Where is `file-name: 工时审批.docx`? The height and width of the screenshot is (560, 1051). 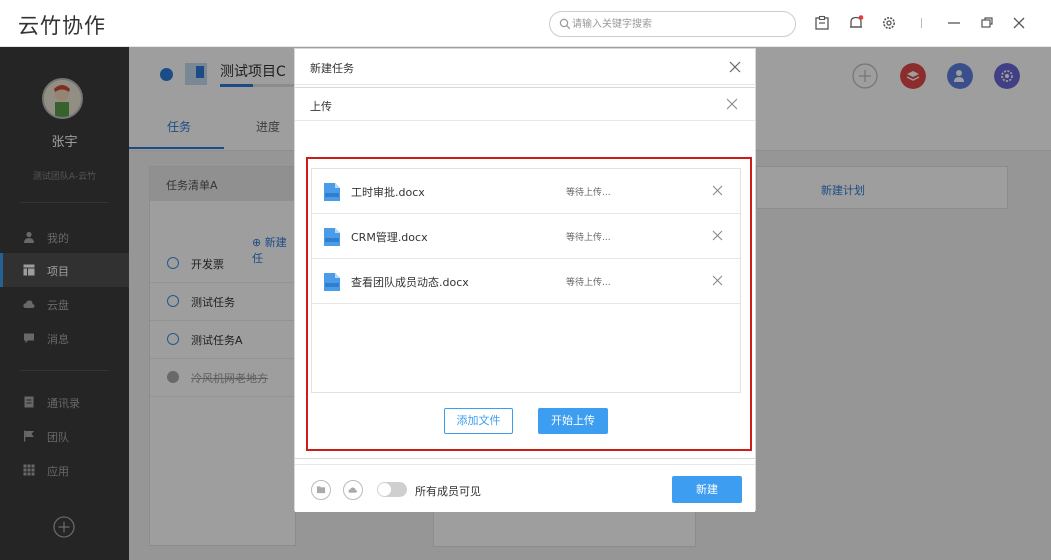
file-name: 工时审批.docx is located at coordinates (388, 192).